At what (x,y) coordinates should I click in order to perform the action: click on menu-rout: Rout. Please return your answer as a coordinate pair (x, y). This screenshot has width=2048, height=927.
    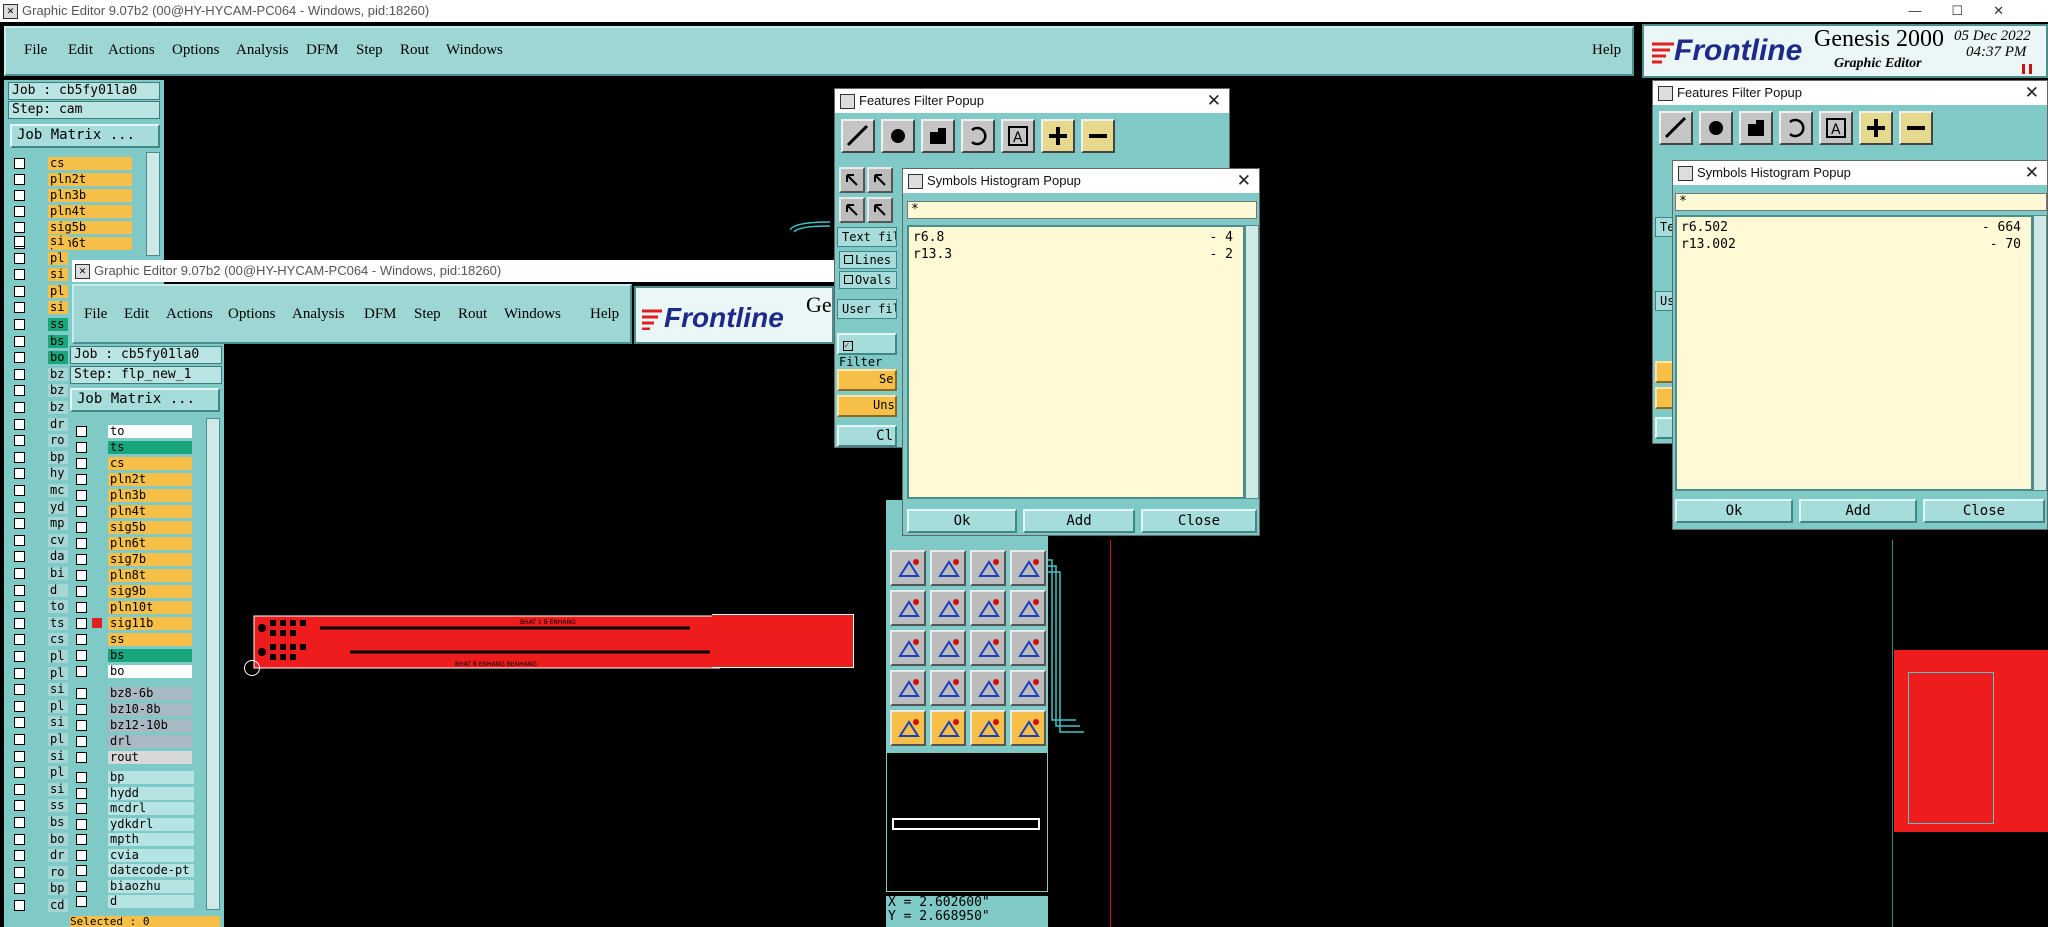
    Looking at the image, I should click on (472, 314).